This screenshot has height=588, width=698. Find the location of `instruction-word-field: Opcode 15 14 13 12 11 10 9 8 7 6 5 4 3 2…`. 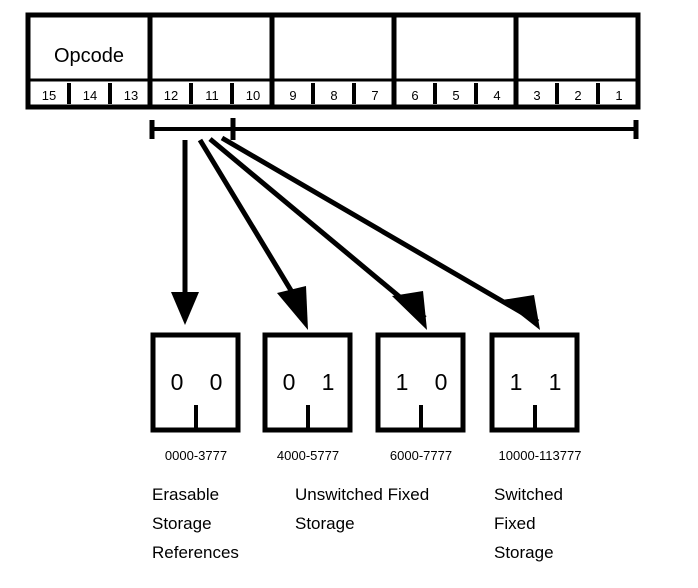

instruction-word-field: Opcode 15 14 13 12 11 10 9 8 7 6 5 4 3 2… is located at coordinates (333, 61).